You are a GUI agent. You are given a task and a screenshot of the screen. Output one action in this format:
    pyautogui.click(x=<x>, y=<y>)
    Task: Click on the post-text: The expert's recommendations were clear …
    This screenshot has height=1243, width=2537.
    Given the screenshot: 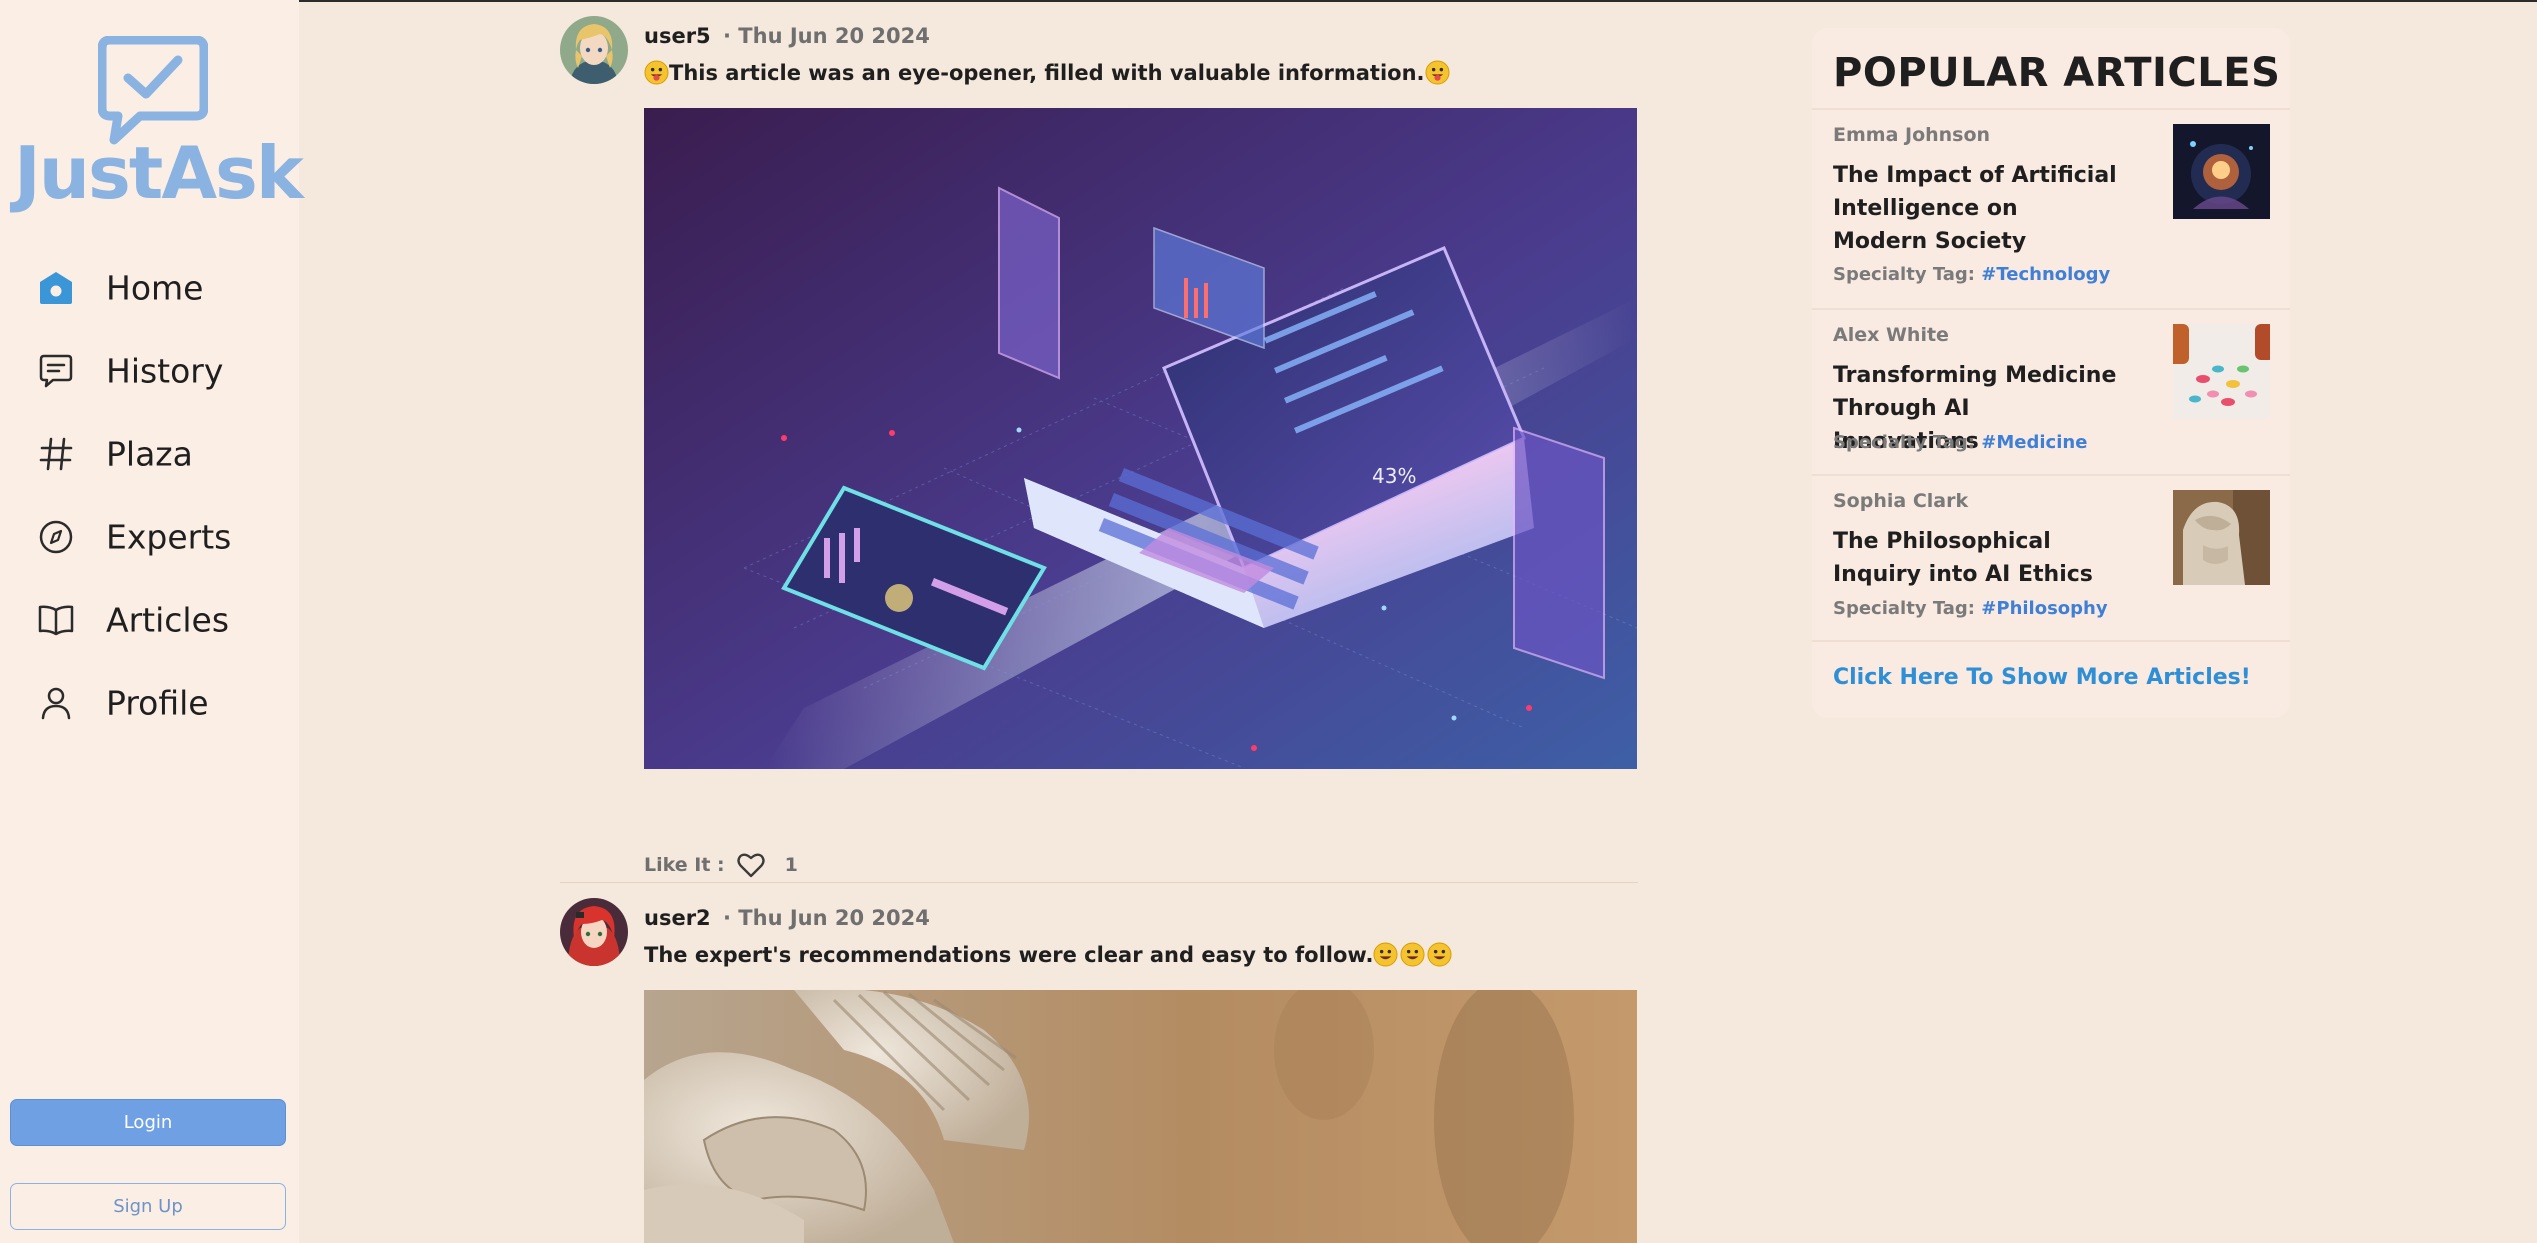 What is the action you would take?
    pyautogui.click(x=1048, y=954)
    